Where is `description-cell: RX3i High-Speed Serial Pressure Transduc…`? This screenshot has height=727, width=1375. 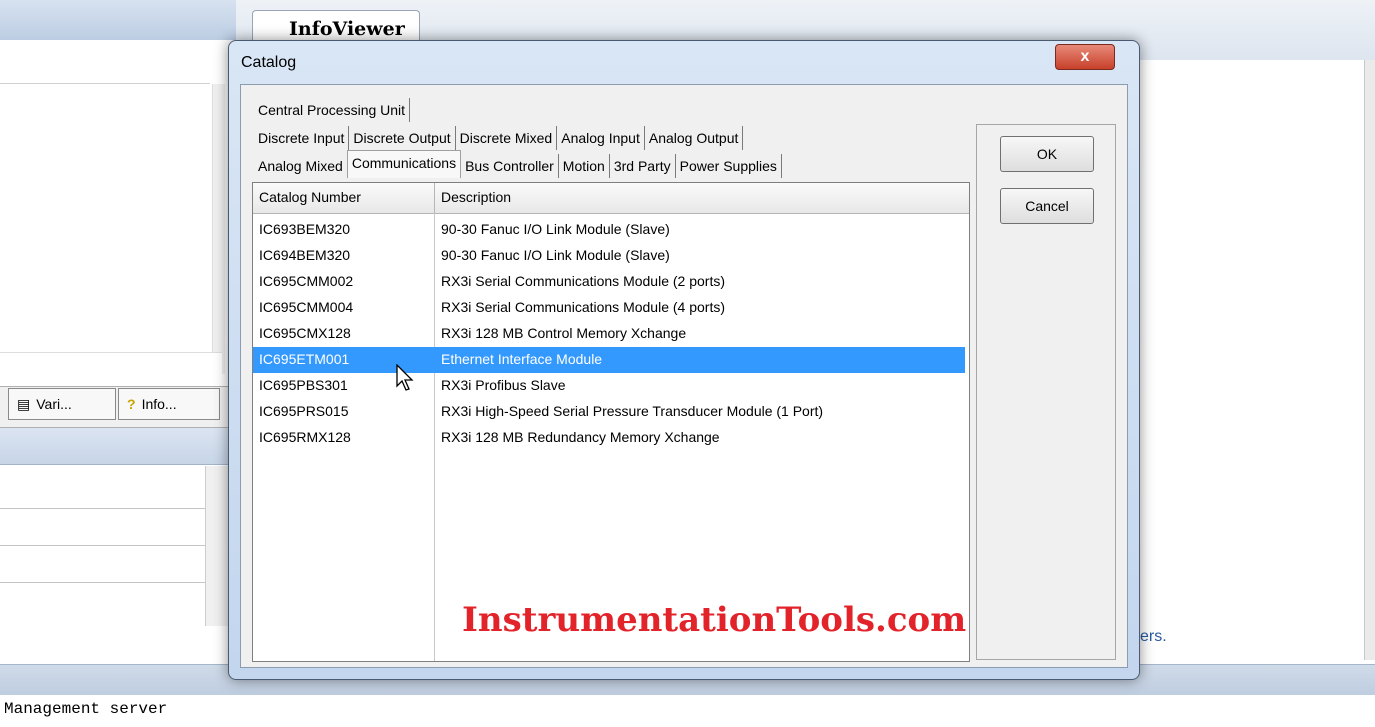
description-cell: RX3i High-Speed Serial Pressure Transduc… is located at coordinates (632, 411).